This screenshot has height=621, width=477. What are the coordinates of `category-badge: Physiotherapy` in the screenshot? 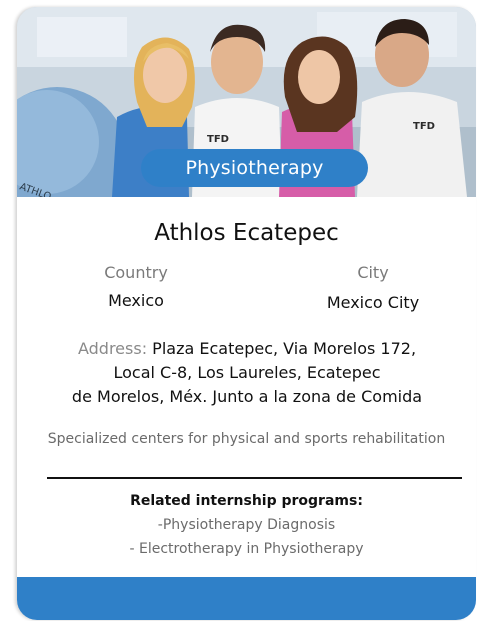 It's located at (254, 168).